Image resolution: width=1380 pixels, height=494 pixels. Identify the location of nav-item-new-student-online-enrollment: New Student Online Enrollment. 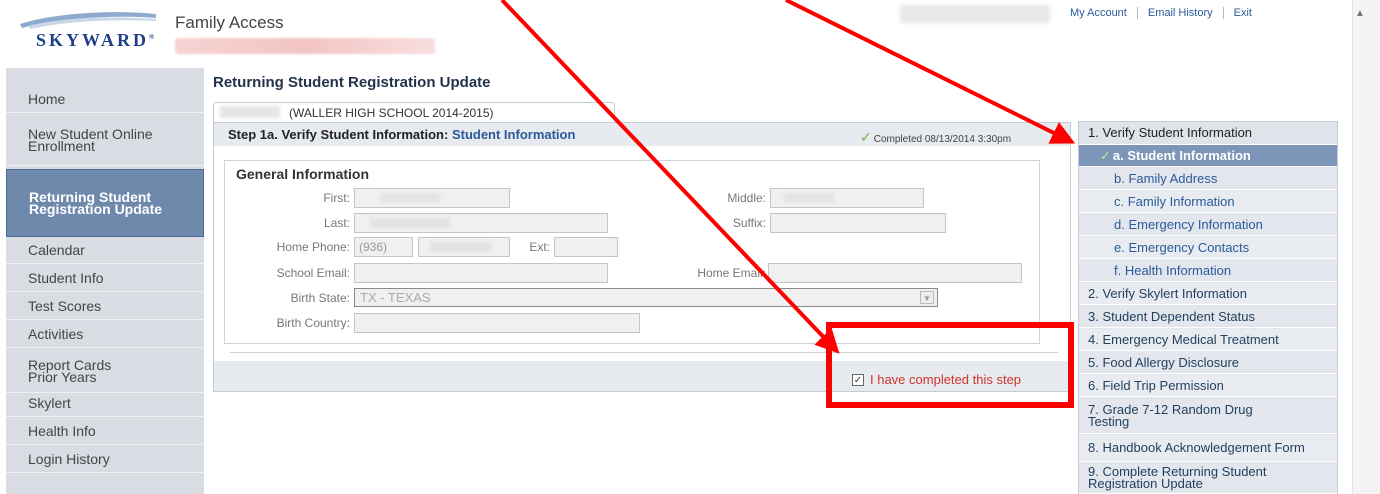
(105, 140).